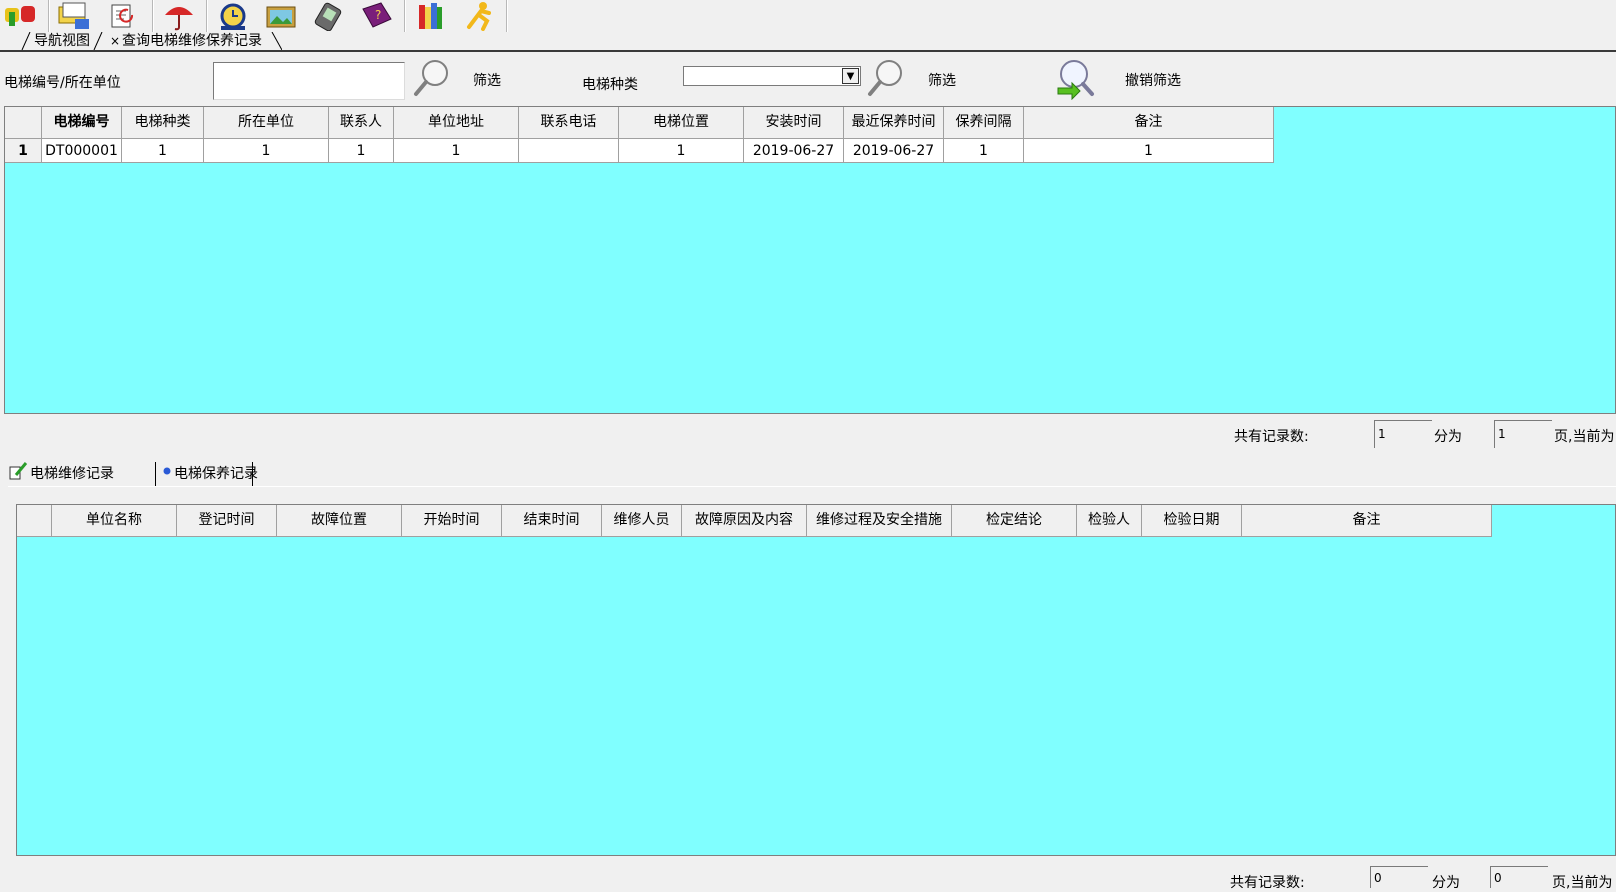  What do you see at coordinates (794, 123) in the screenshot?
I see `col-header-install-date: 安装时间` at bounding box center [794, 123].